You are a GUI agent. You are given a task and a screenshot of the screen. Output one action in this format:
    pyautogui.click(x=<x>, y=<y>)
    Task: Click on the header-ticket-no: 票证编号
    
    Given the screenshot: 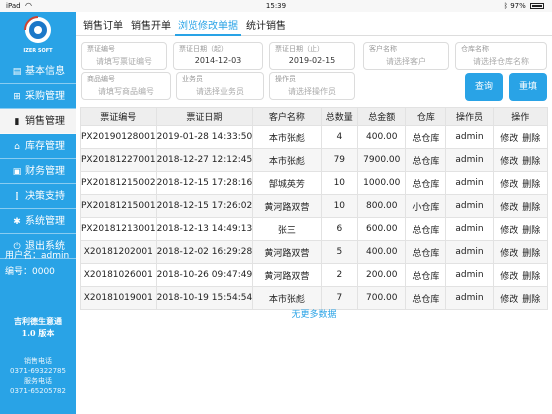 What is the action you would take?
    pyautogui.click(x=118, y=116)
    